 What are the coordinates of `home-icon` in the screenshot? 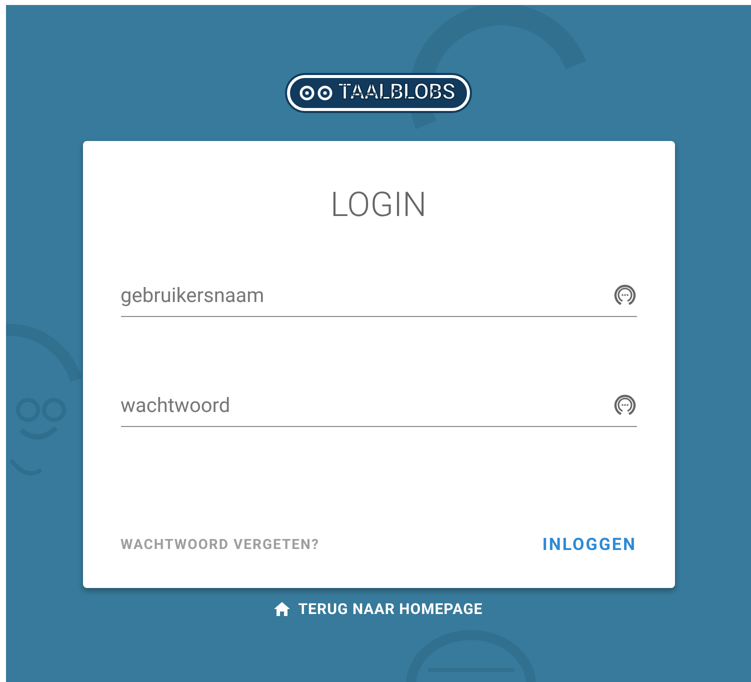 It's located at (282, 609).